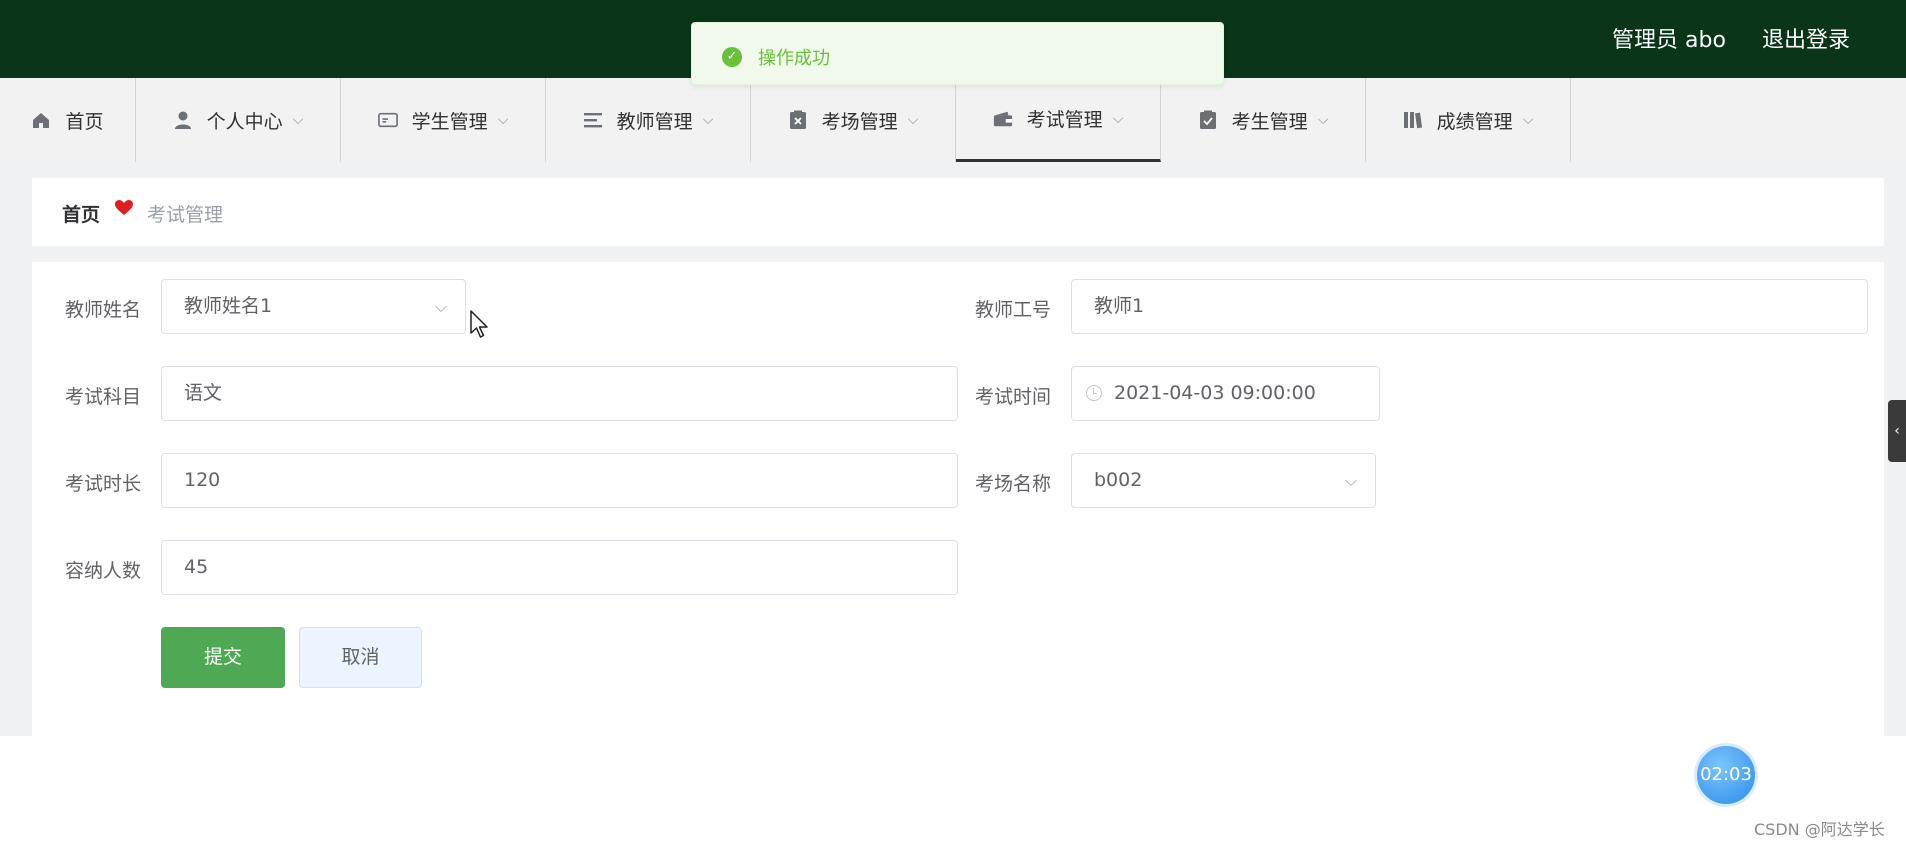 The height and width of the screenshot is (845, 1906). What do you see at coordinates (1118, 480) in the screenshot?
I see `room-name-value: b002` at bounding box center [1118, 480].